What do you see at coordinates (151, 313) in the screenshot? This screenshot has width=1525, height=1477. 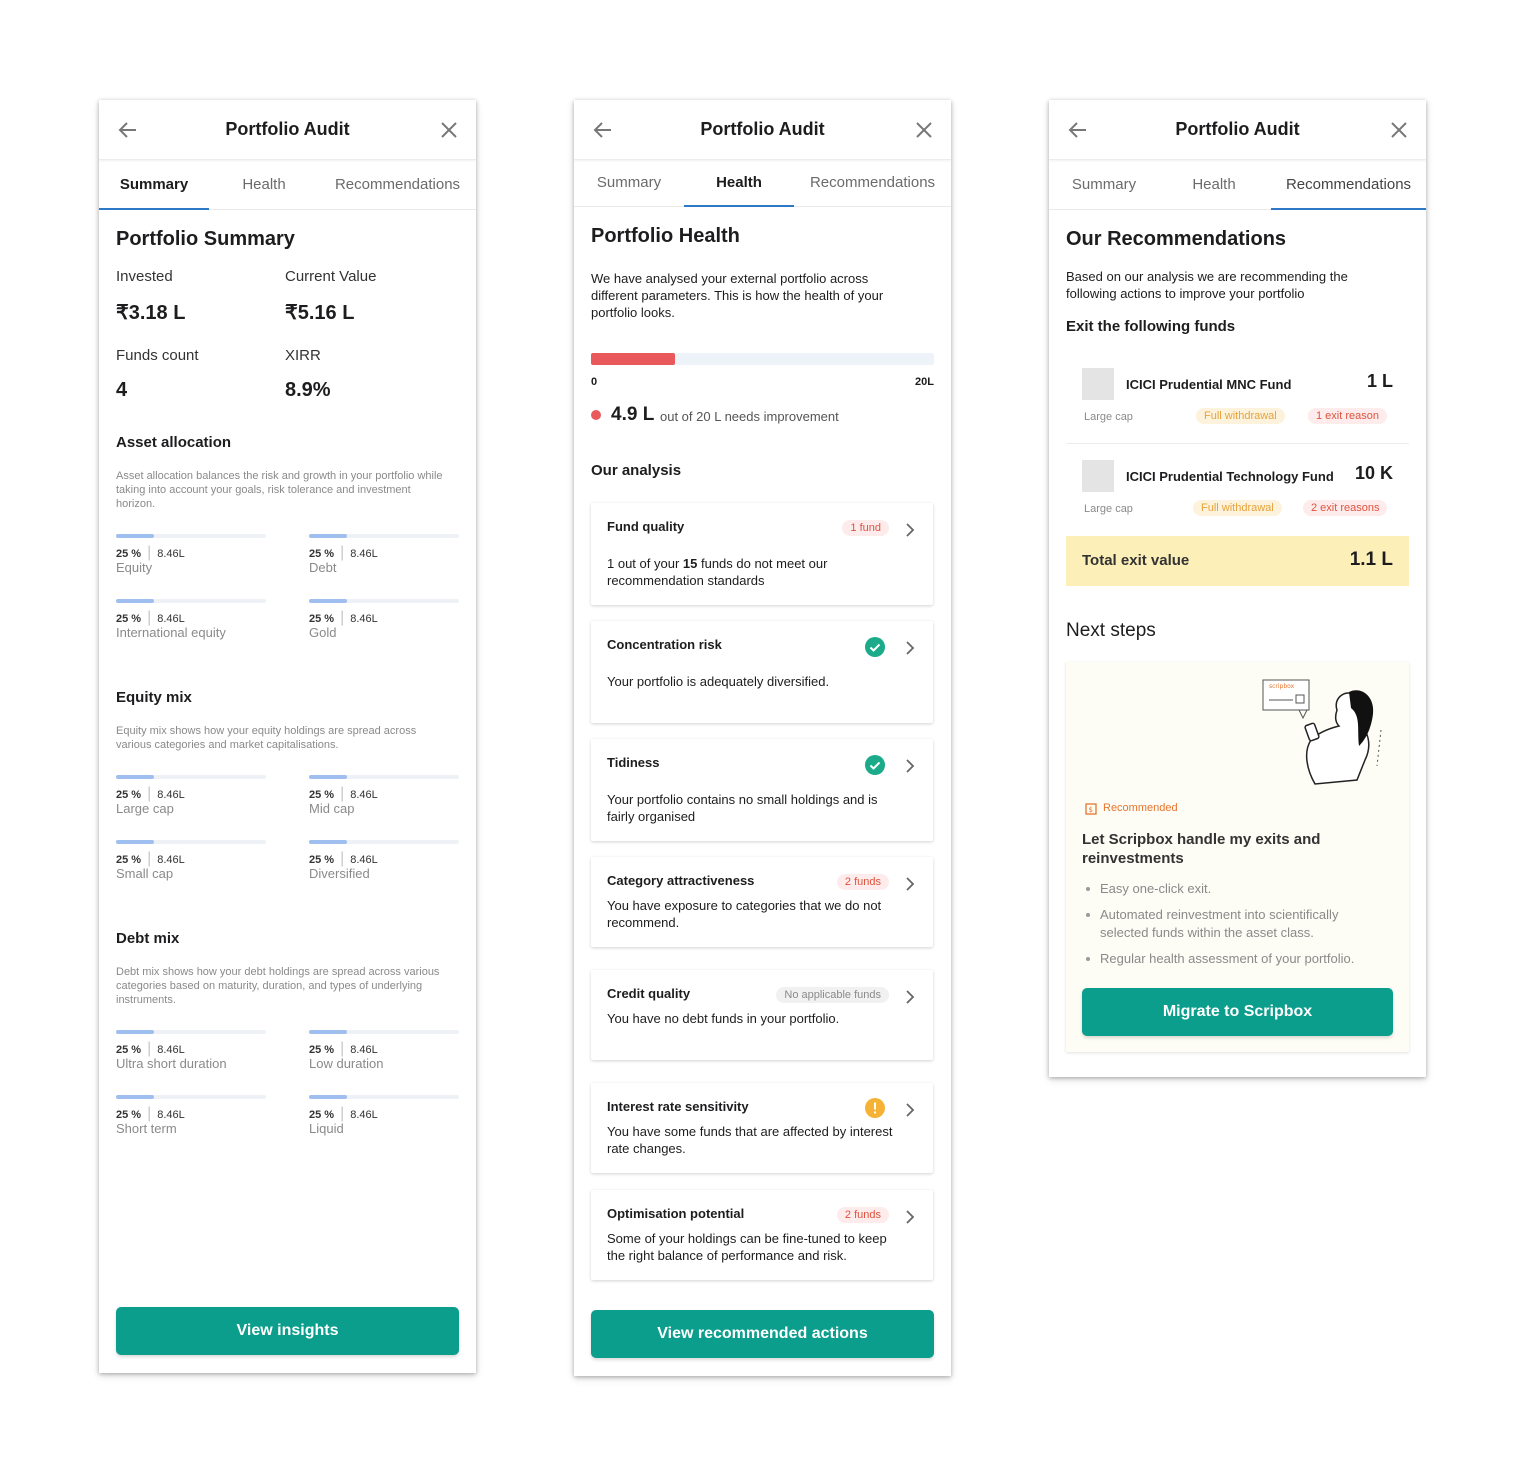 I see `invested-value: ₹3.18 L` at bounding box center [151, 313].